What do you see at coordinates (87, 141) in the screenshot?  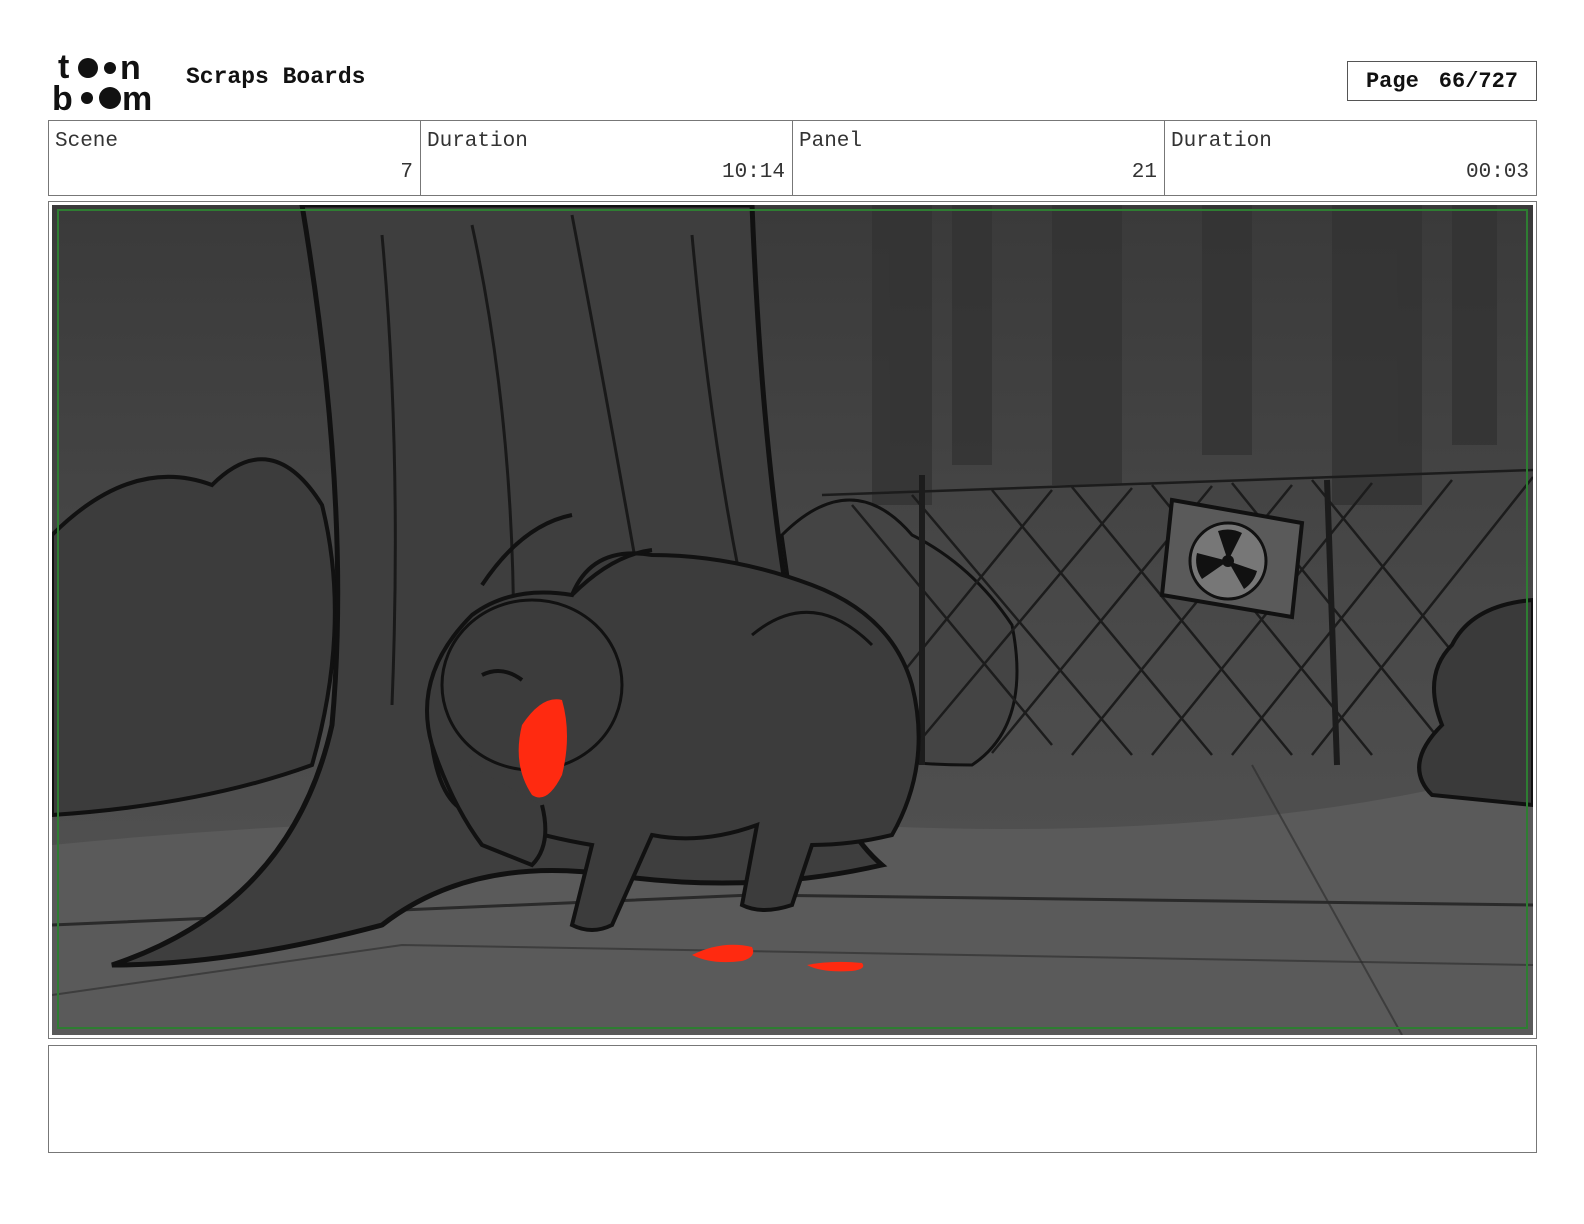 I see `scene-label: Scene` at bounding box center [87, 141].